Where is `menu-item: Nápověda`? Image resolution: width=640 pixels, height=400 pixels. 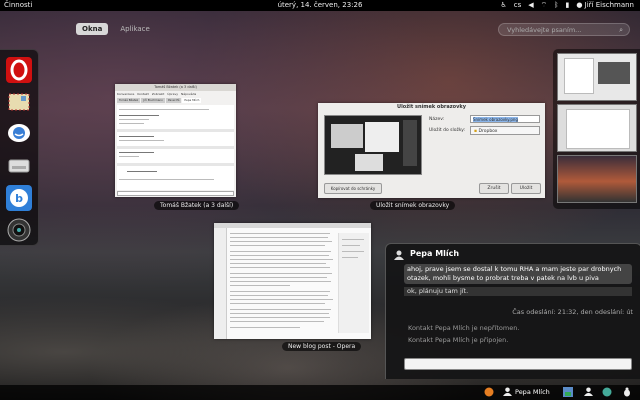 menu-item: Nápověda is located at coordinates (188, 94).